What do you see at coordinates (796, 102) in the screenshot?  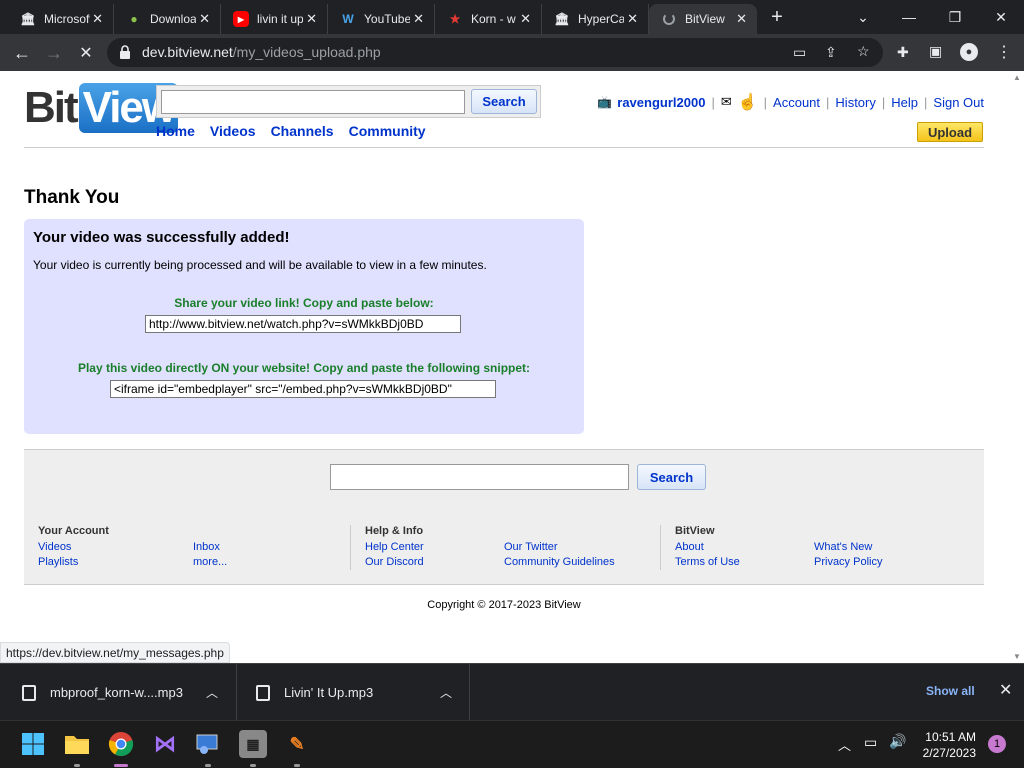 I see `account-link: Account` at bounding box center [796, 102].